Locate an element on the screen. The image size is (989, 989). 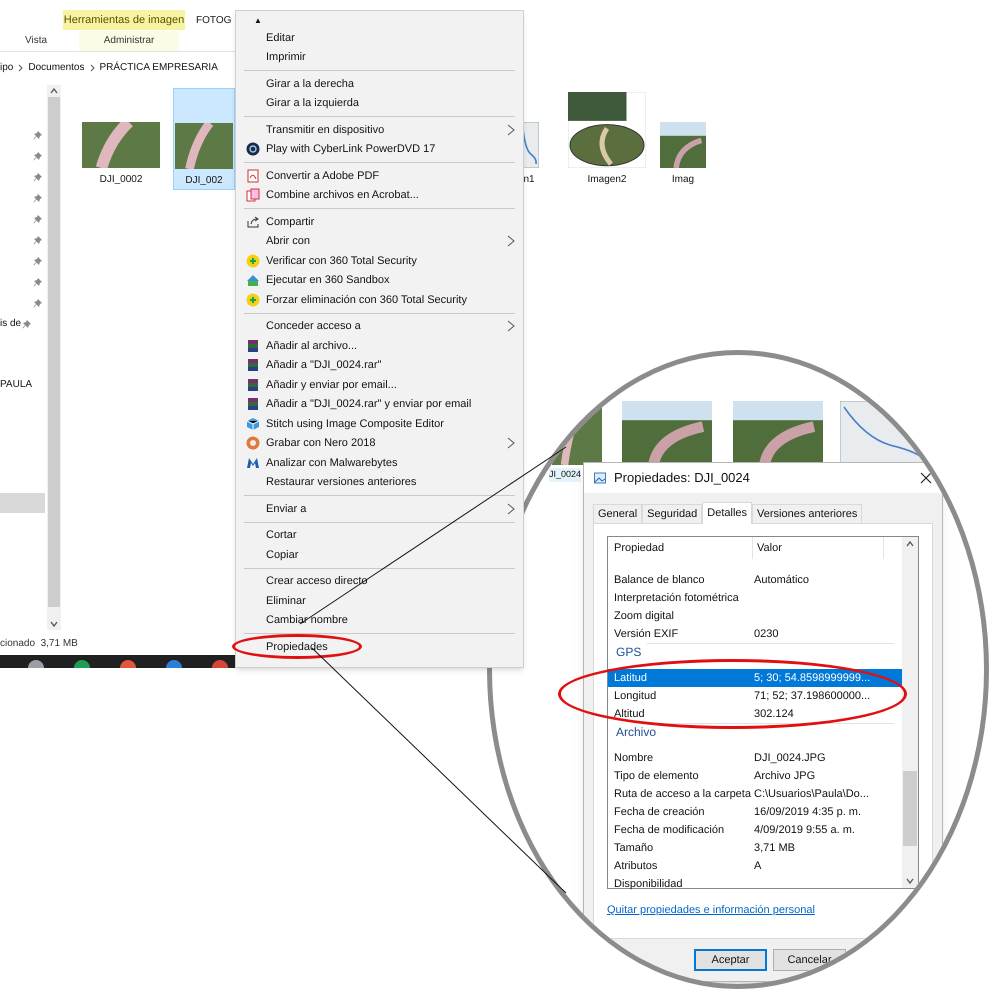
property-row: Fecha de creación 16/09/2019 4:35 p. m. is located at coordinates (755, 812).